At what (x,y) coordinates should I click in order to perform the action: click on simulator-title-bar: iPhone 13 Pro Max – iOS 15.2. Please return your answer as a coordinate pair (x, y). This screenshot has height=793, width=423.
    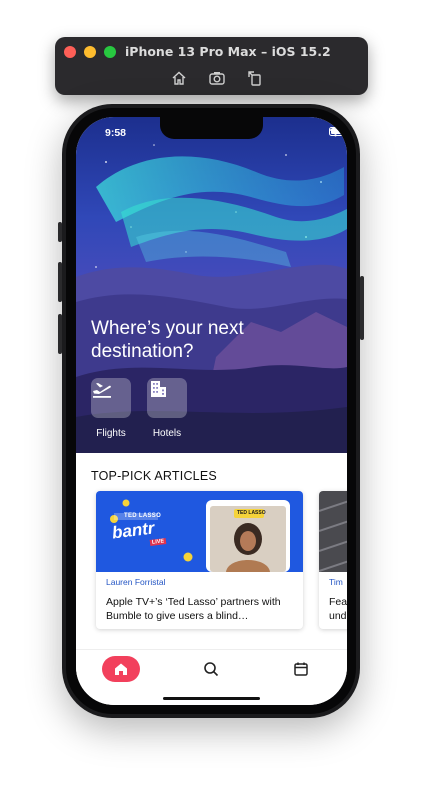
    Looking at the image, I should click on (211, 66).